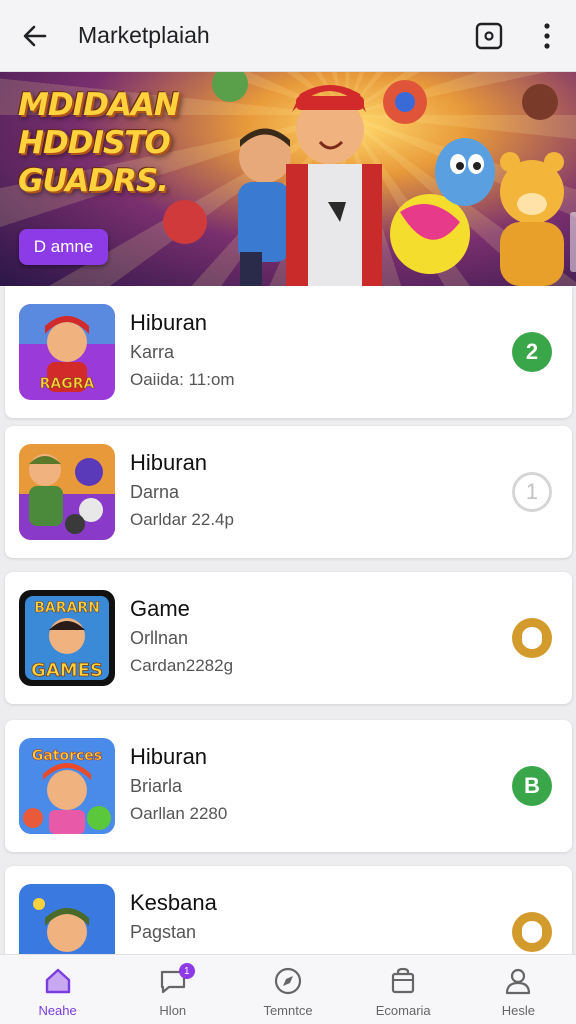 The height and width of the screenshot is (1024, 576). Describe the element at coordinates (159, 638) in the screenshot. I see `item-subtitle: Orllnan` at that location.